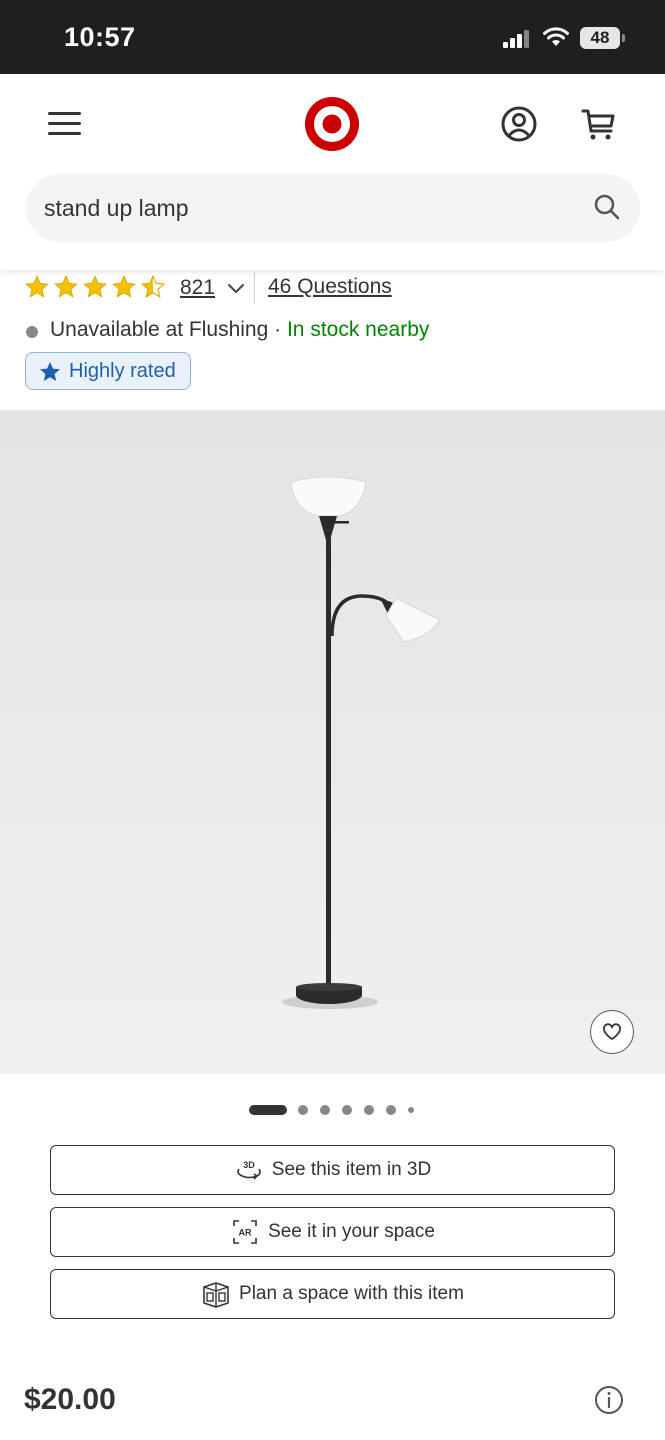  I want to click on favorite-button, so click(612, 1032).